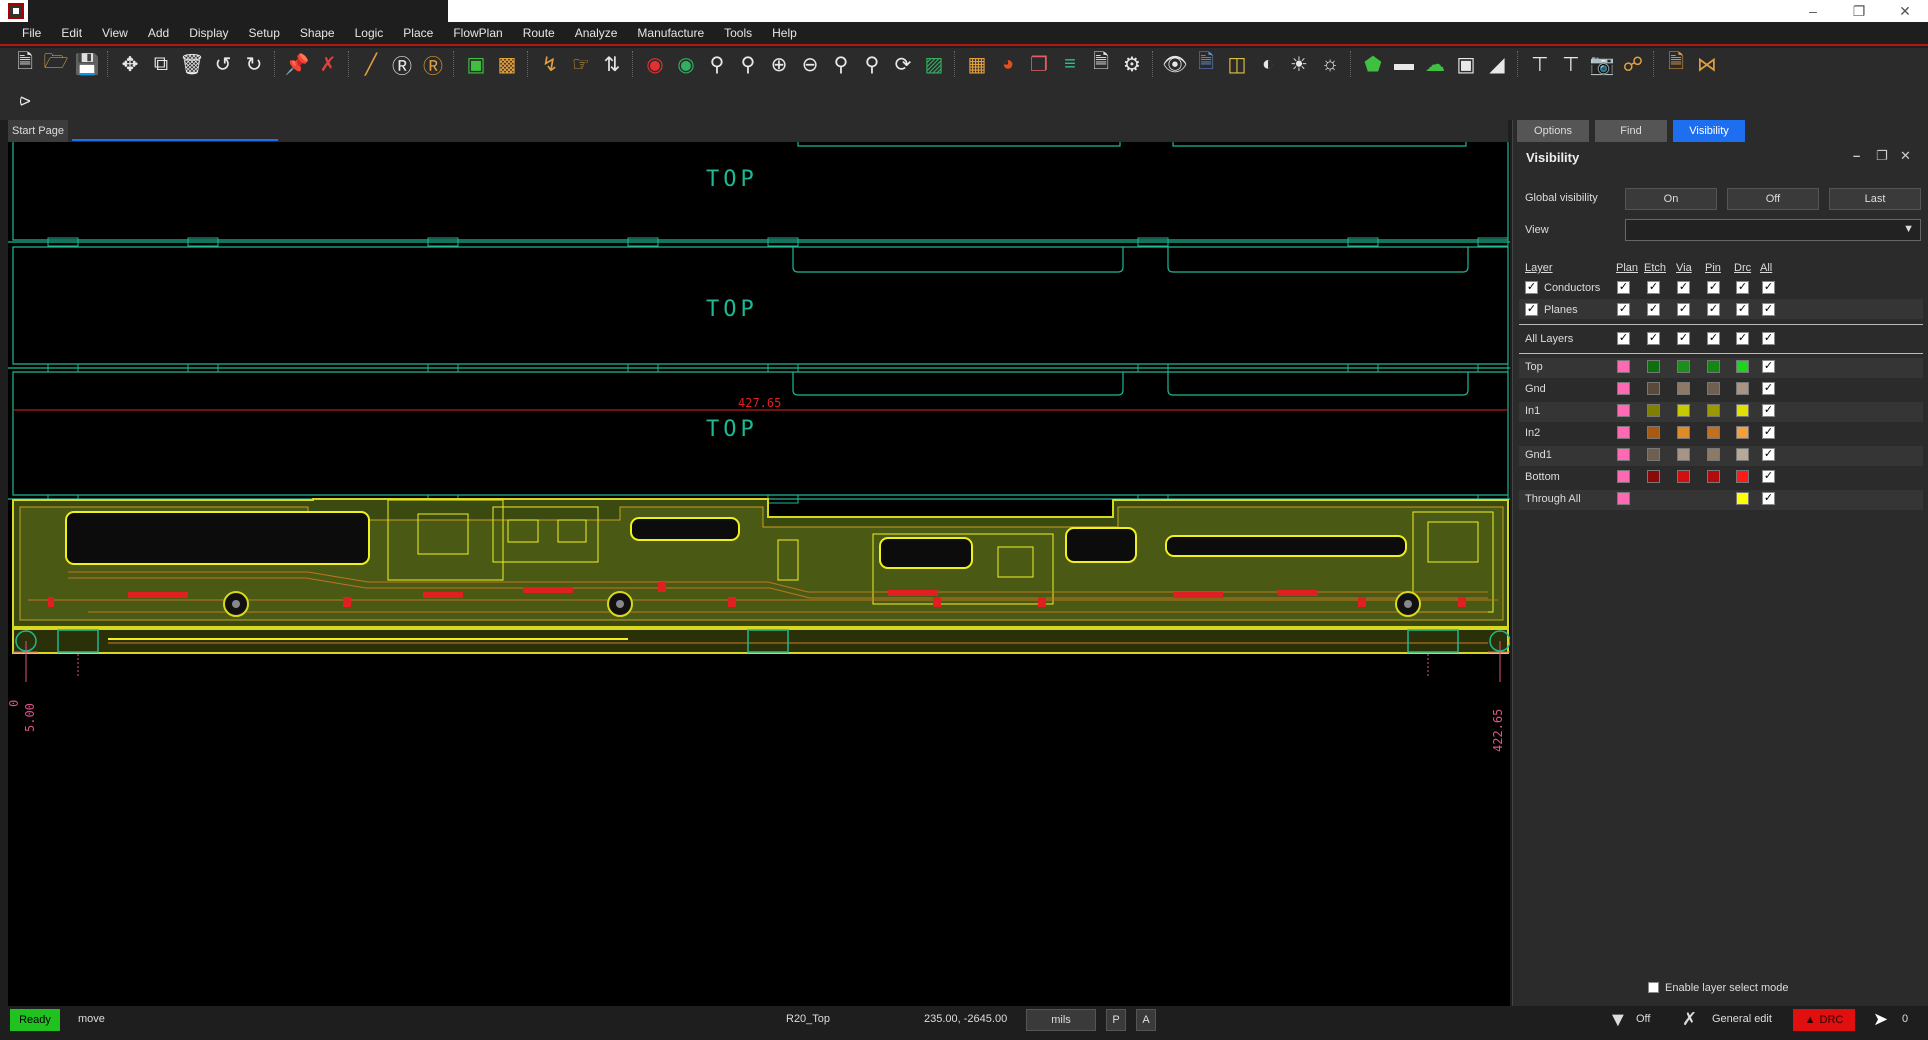 The image size is (1928, 1040). Describe the element at coordinates (1768, 366) in the screenshot. I see `layer-top-all-checkbox: ✓` at that location.